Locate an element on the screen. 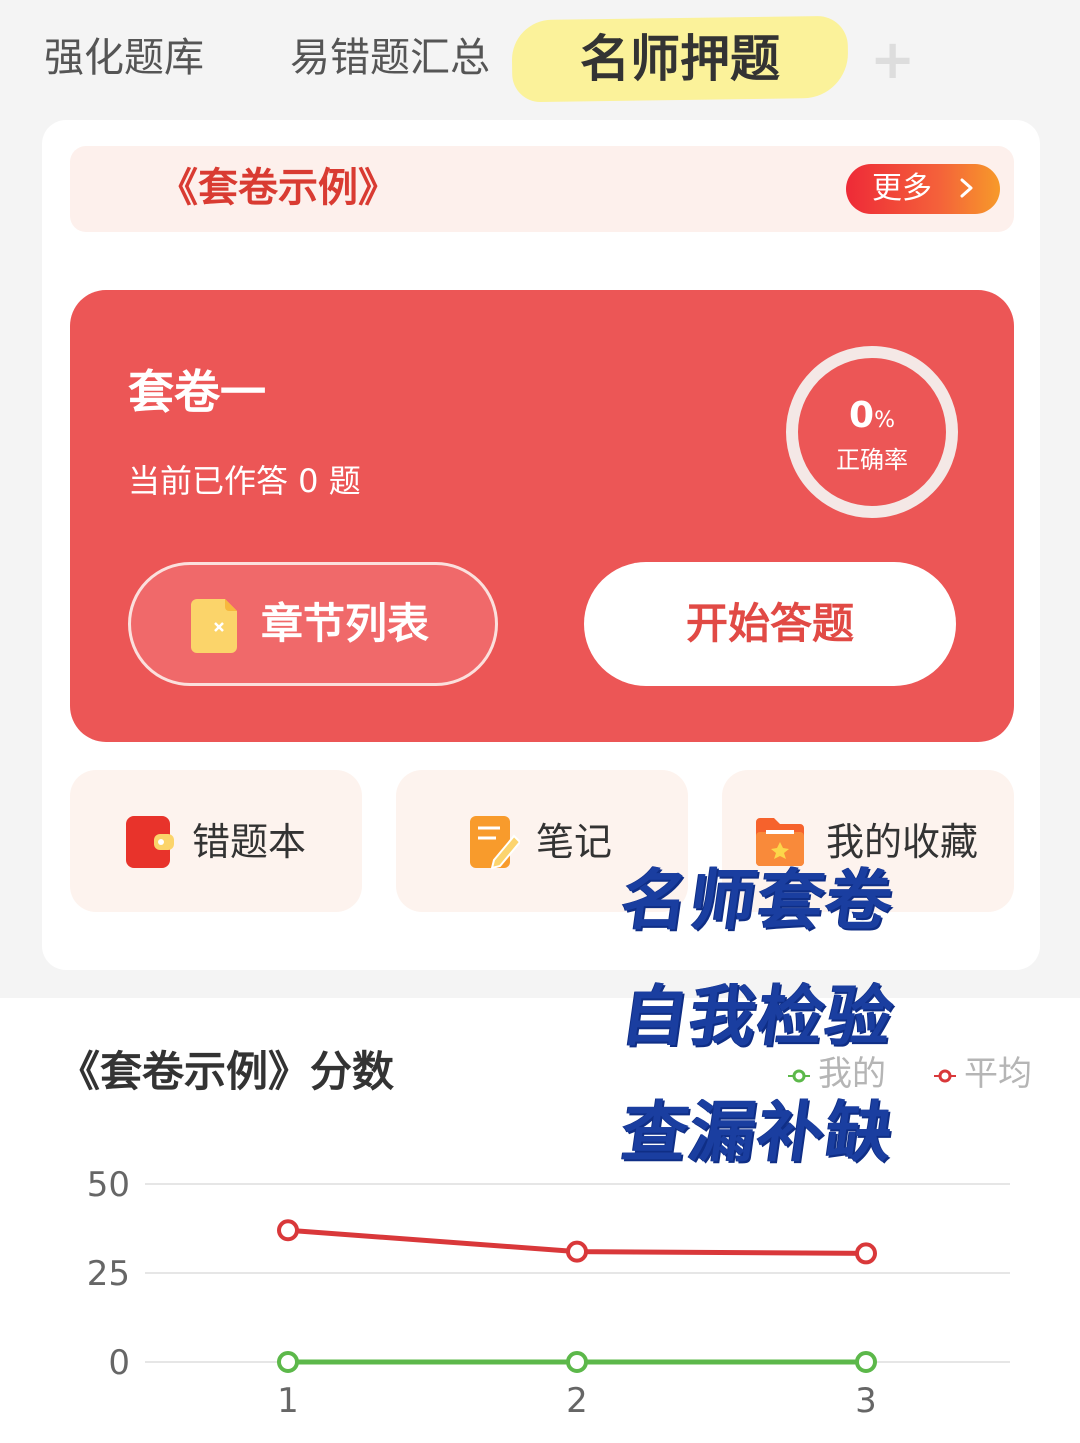 This screenshot has height=1443, width=1080. wrong-book-icon is located at coordinates (150, 842).